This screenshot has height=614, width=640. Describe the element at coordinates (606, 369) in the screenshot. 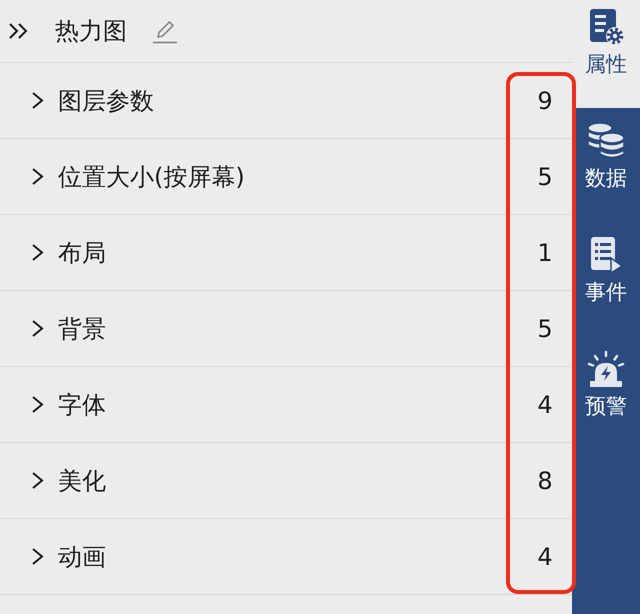

I see `alarm-light-icon` at that location.